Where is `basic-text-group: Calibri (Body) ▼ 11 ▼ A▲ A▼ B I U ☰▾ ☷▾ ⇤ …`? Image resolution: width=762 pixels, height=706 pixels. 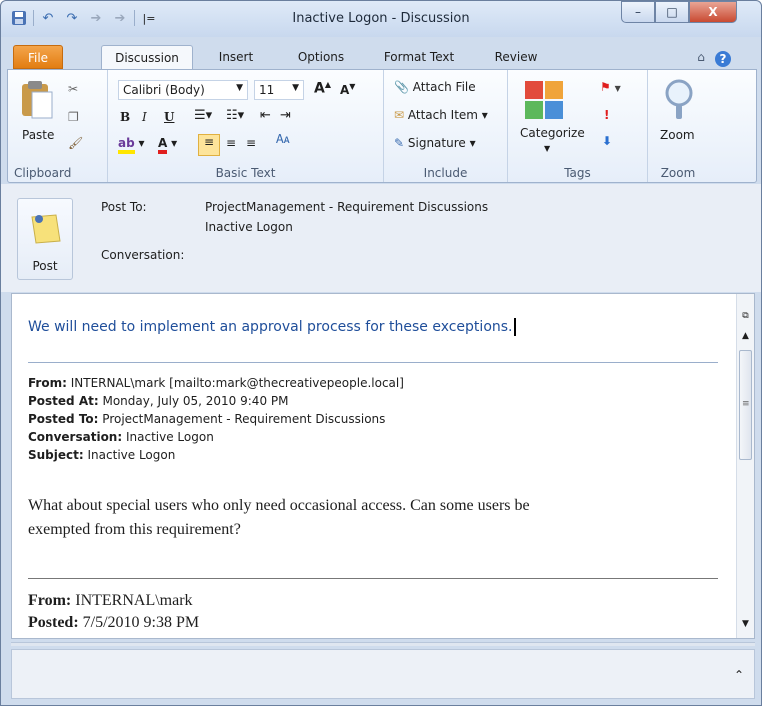
basic-text-group: Calibri (Body) ▼ 11 ▼ A▲ A▼ B I U ☰▾ ☷▾ ⇤ … is located at coordinates (246, 126).